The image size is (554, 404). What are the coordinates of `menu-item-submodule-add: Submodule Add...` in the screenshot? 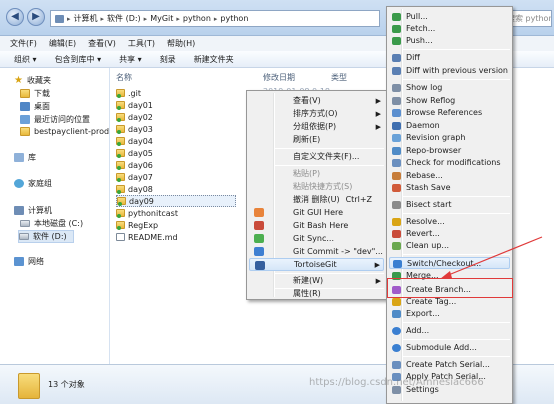 It's located at (449, 348).